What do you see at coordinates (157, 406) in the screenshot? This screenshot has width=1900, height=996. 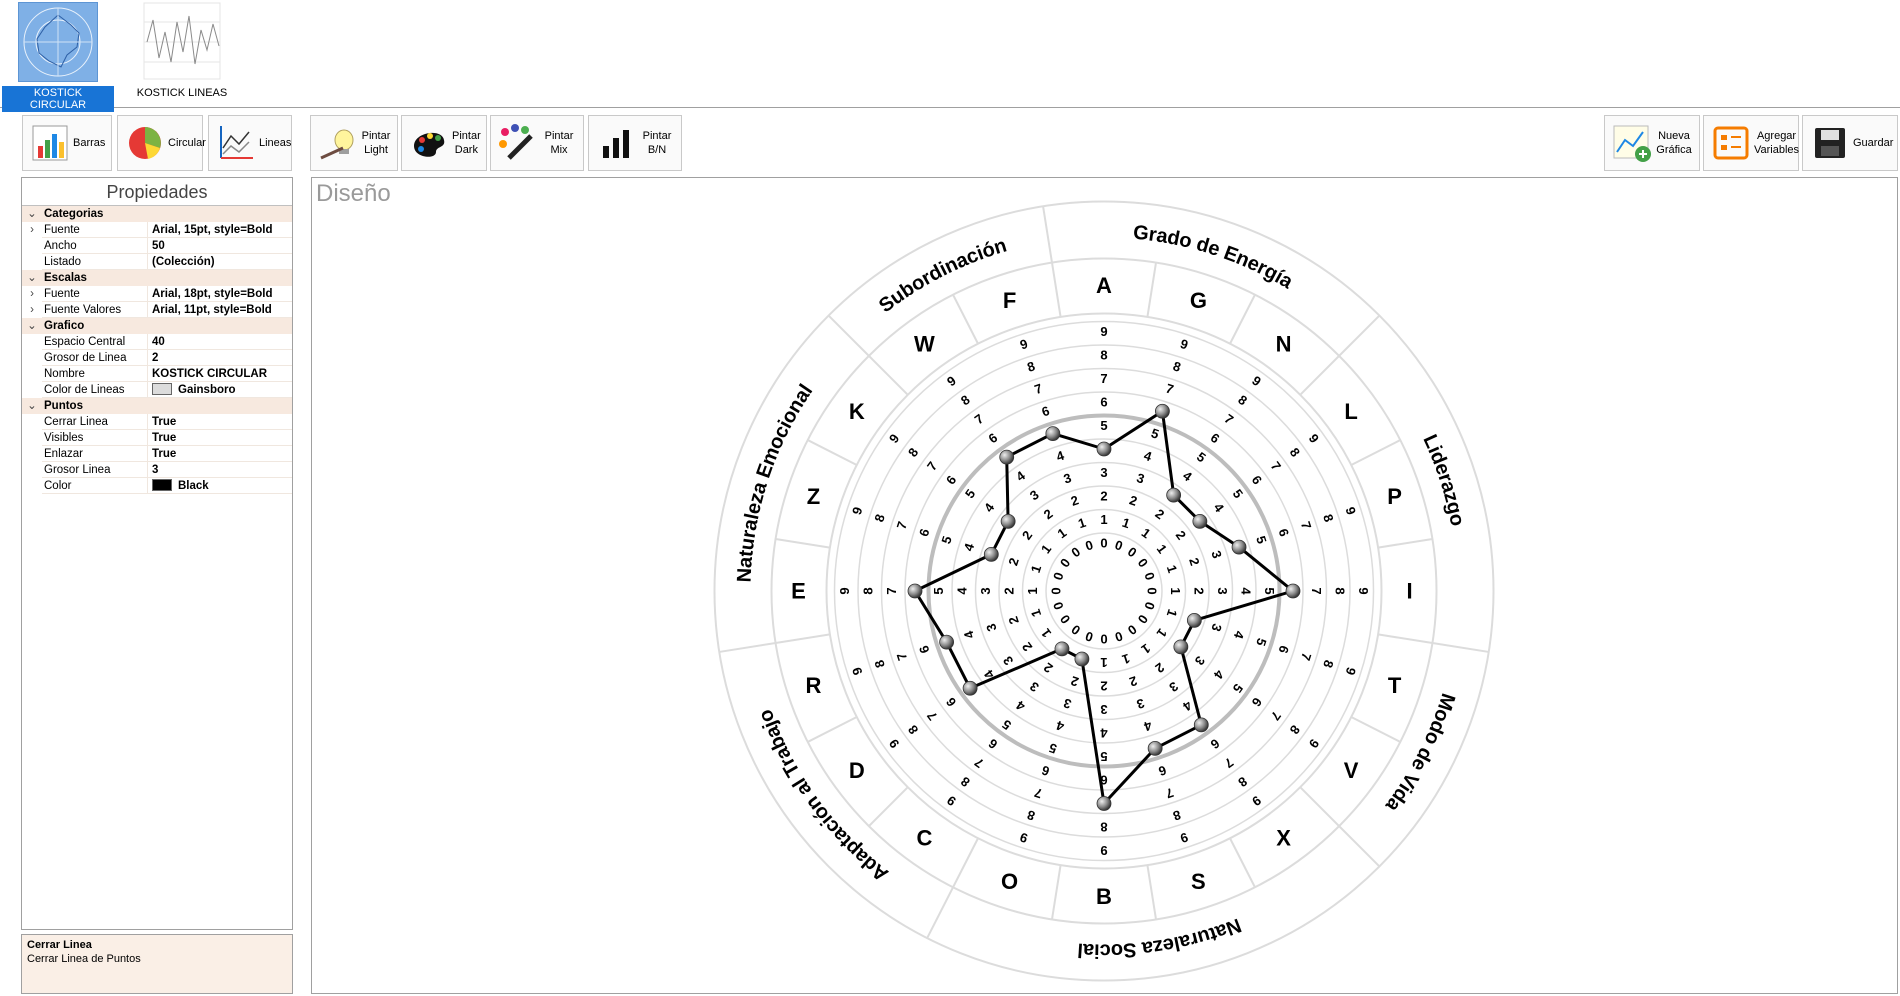 I see `category-puntos: ⌄ Puntos` at bounding box center [157, 406].